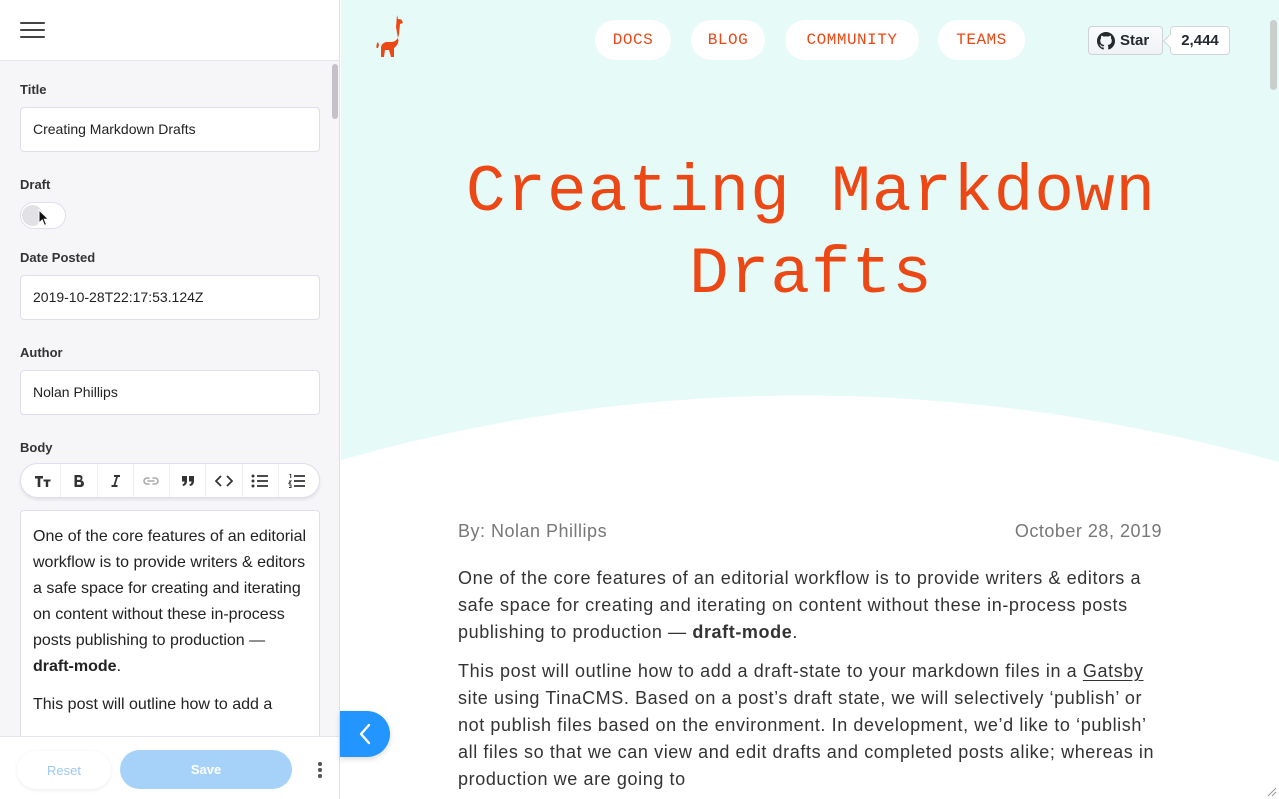  What do you see at coordinates (36, 447) in the screenshot?
I see `body-label: Body` at bounding box center [36, 447].